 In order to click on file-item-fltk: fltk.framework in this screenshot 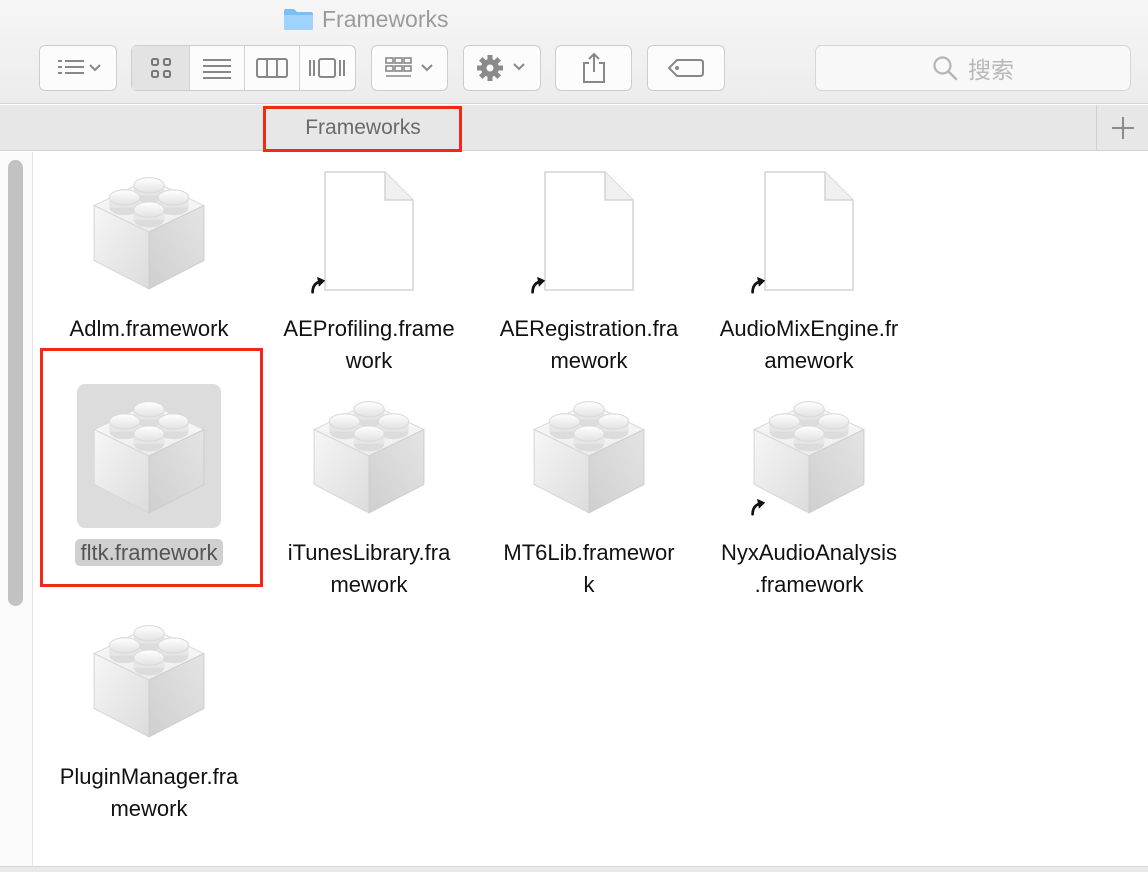, I will do `click(149, 484)`.